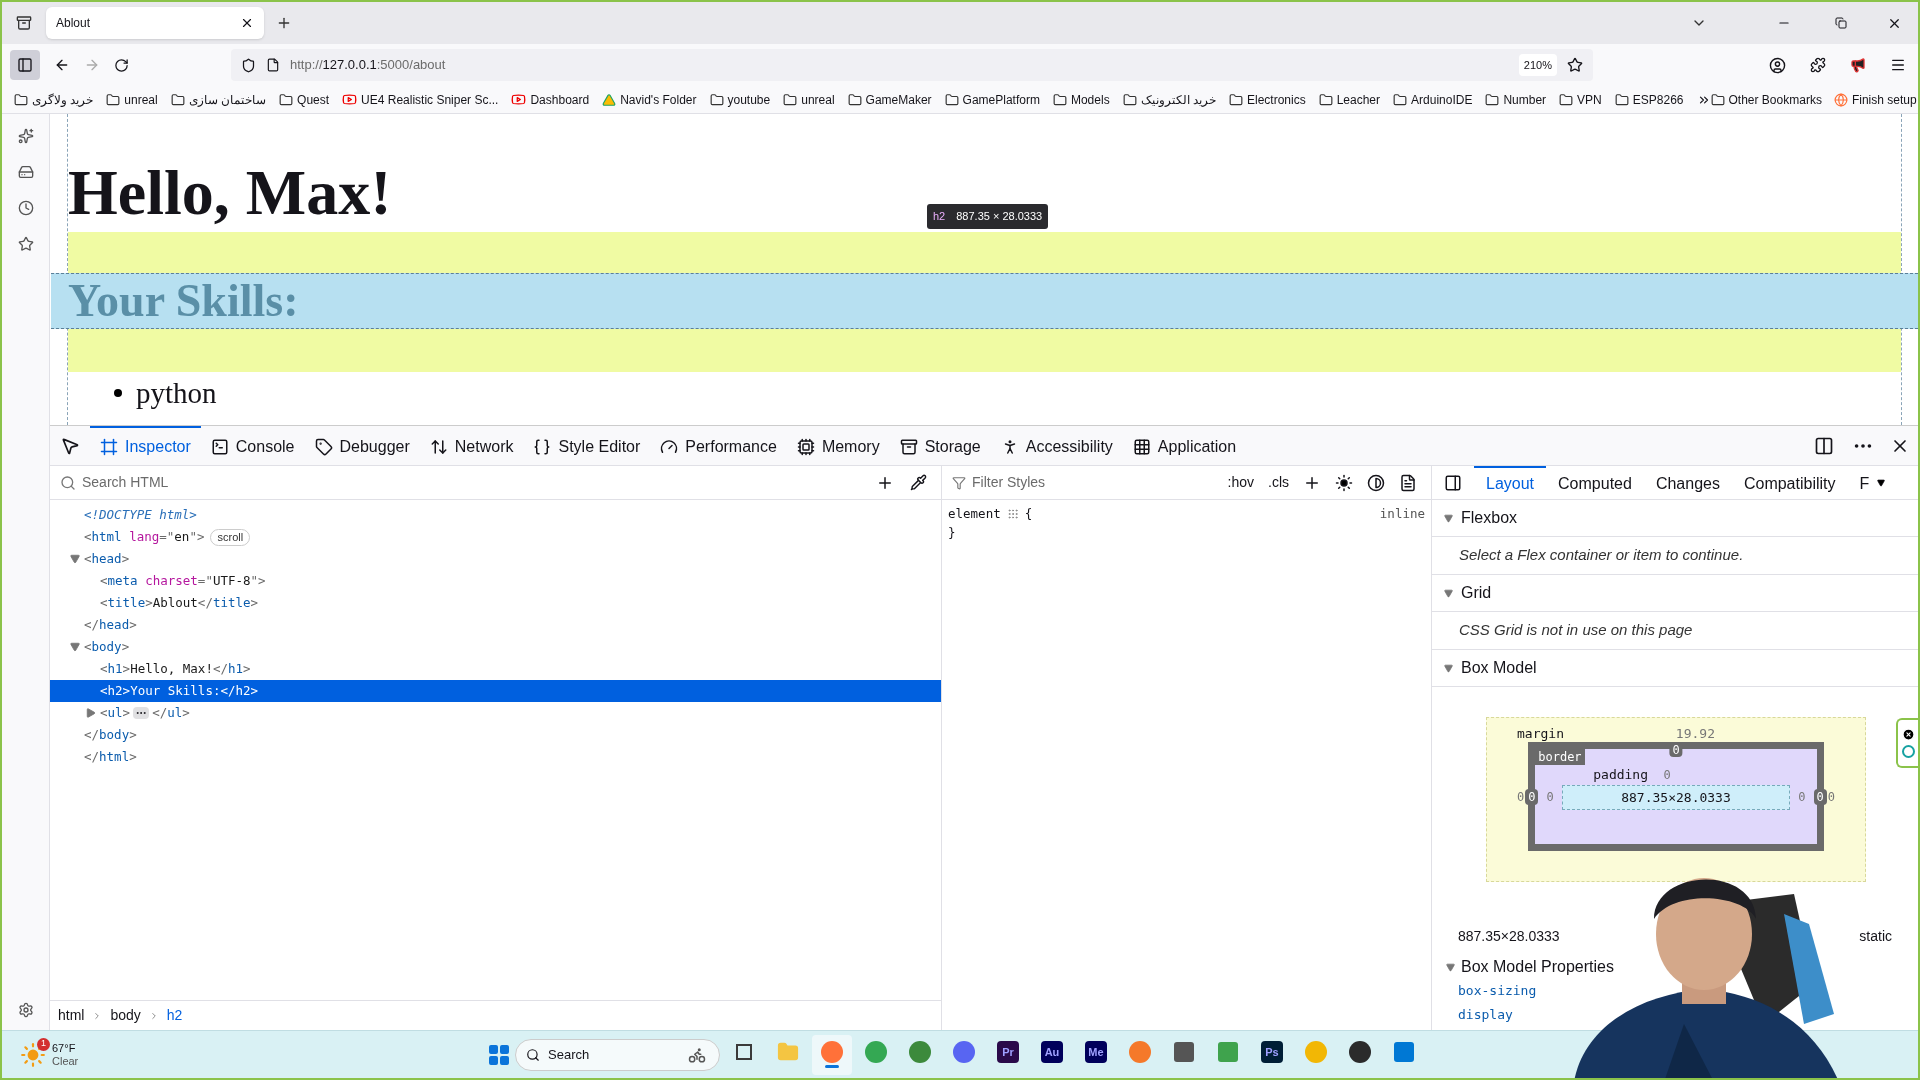  I want to click on weather-icon, so click(33, 1054).